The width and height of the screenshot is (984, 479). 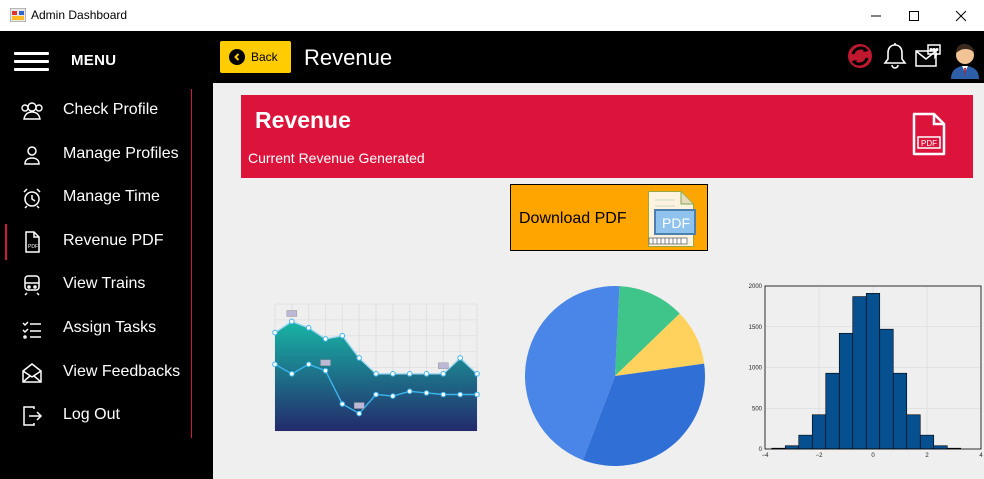 I want to click on sidebar-item-view-feedbacks: View Feedbacks, so click(x=96, y=372).